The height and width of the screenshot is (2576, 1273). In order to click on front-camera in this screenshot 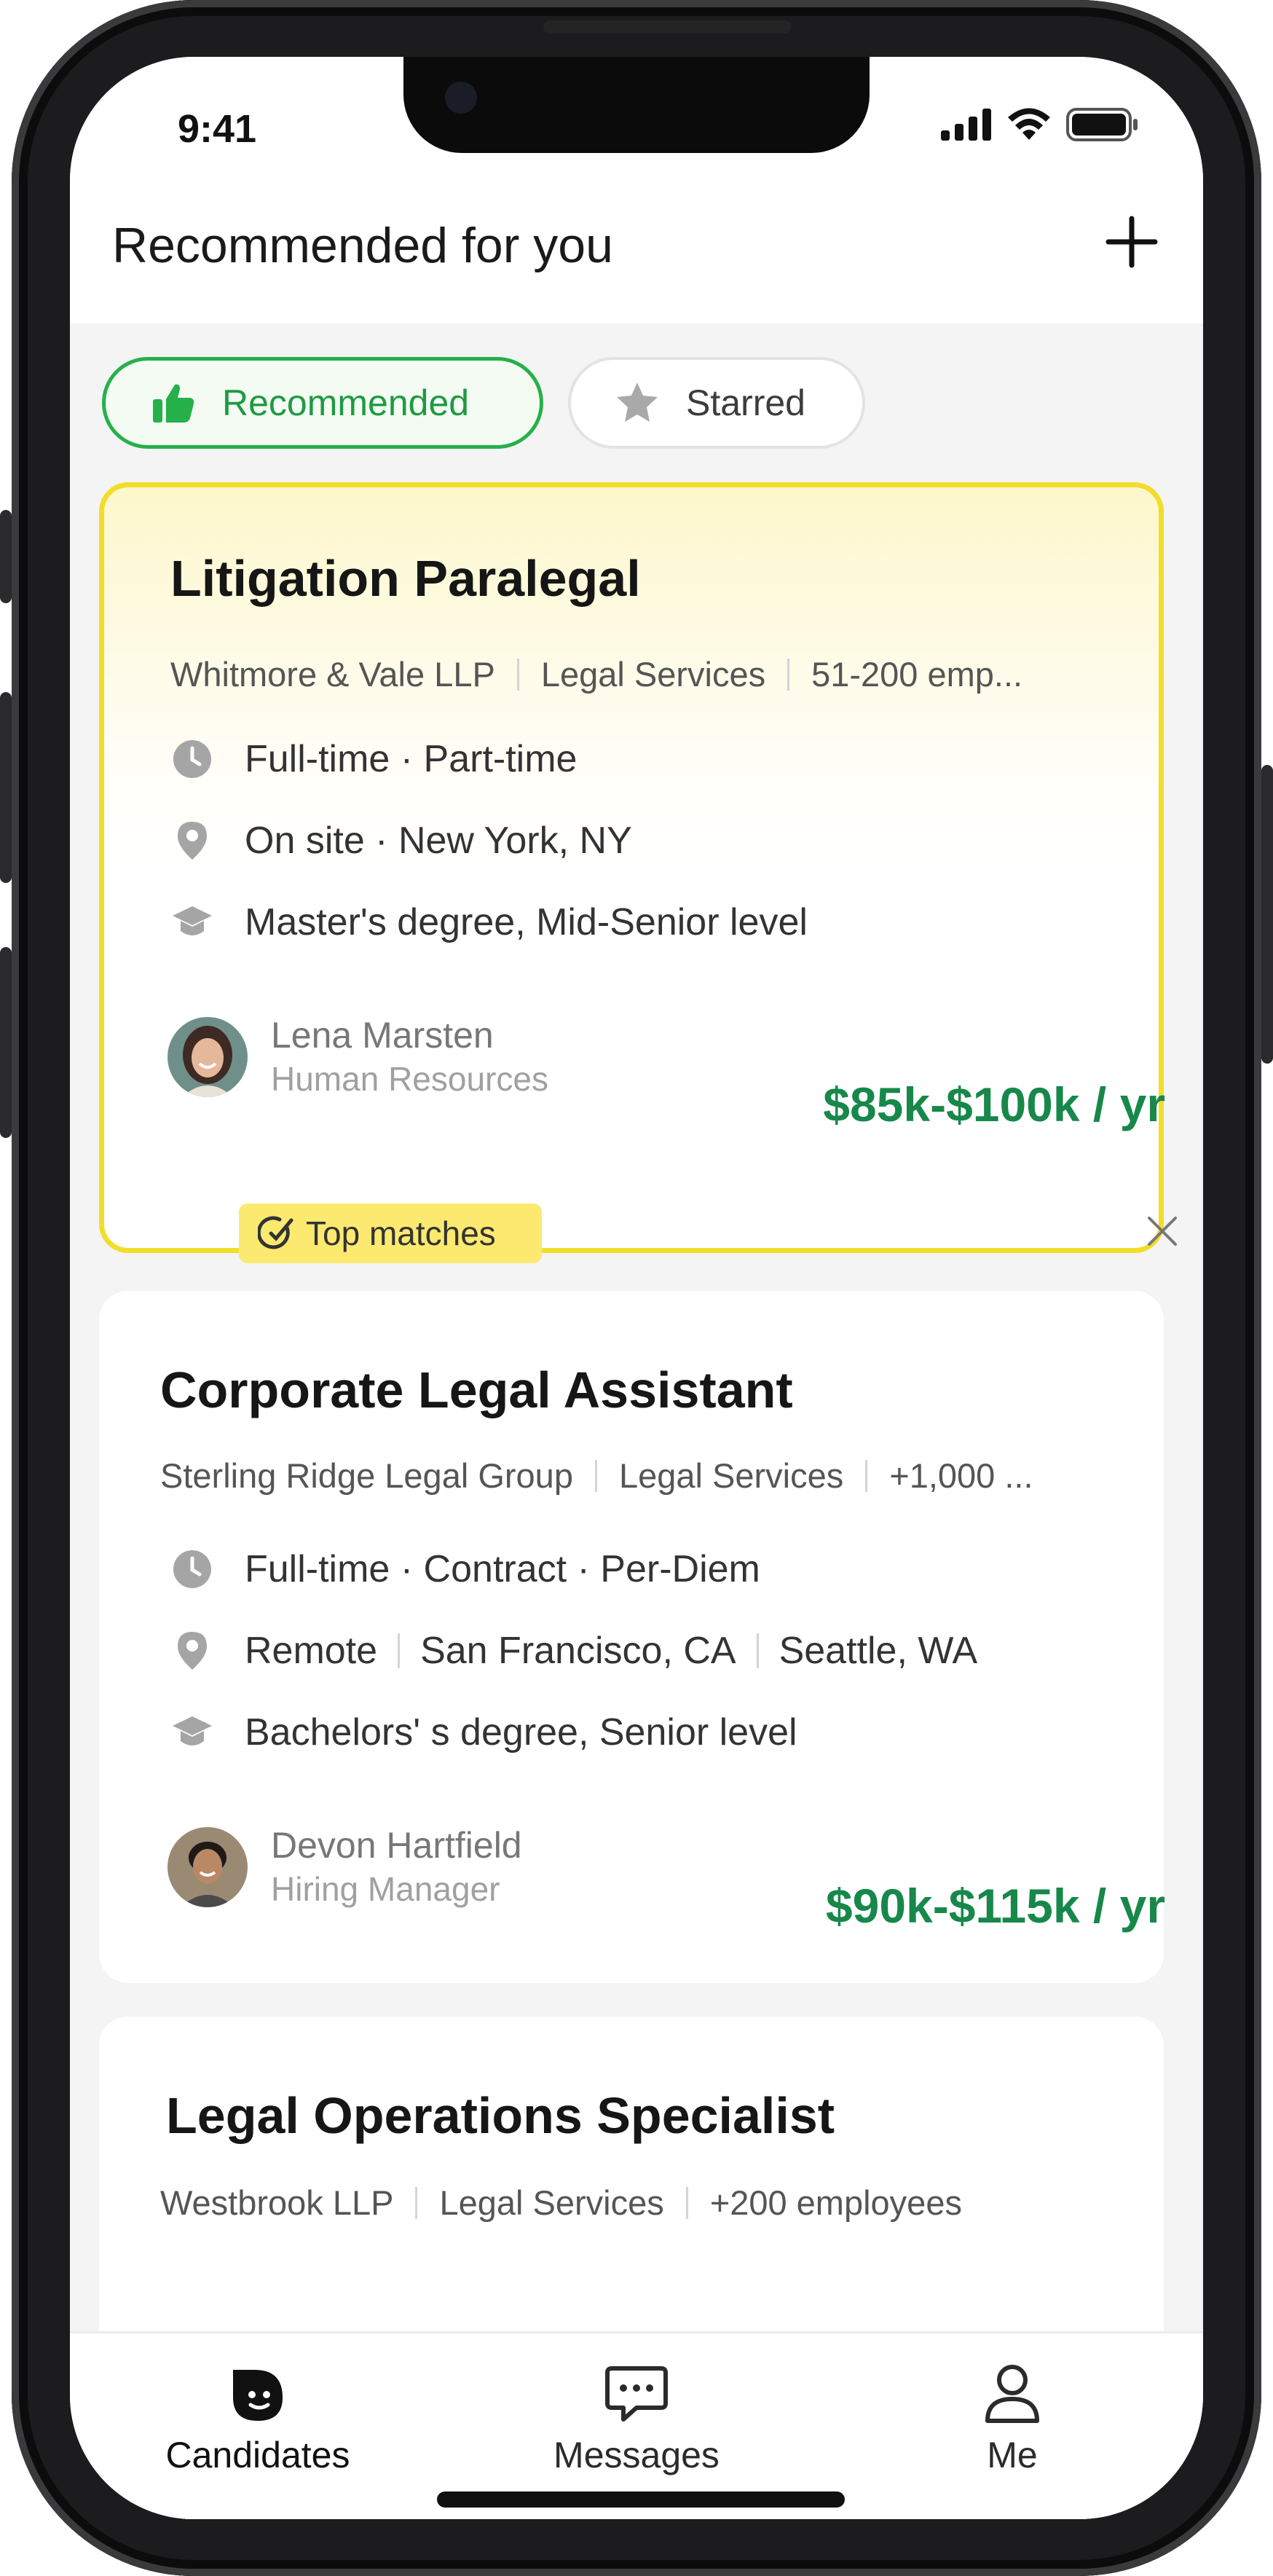, I will do `click(461, 98)`.